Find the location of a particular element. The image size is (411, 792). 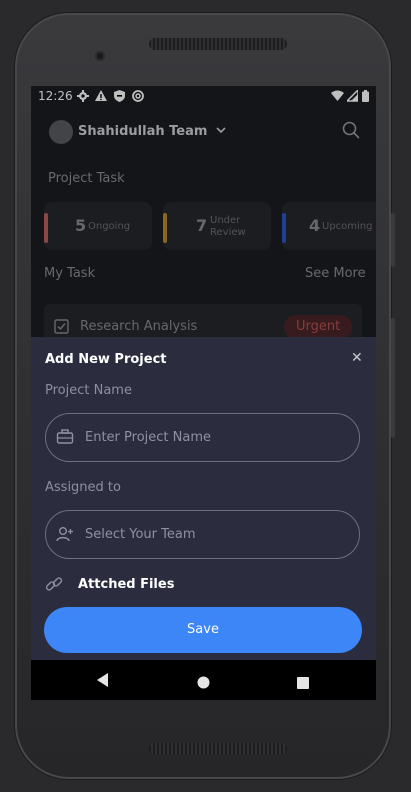

project-name-placeholder: Enter Project Name is located at coordinates (148, 437).